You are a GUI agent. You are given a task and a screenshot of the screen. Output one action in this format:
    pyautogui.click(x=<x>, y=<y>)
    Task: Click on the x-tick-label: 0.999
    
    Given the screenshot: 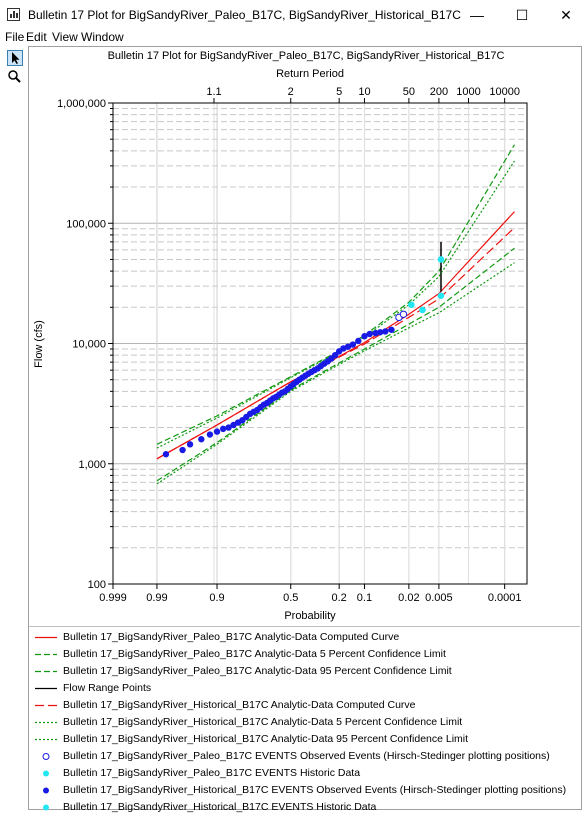 What is the action you would take?
    pyautogui.click(x=113, y=598)
    